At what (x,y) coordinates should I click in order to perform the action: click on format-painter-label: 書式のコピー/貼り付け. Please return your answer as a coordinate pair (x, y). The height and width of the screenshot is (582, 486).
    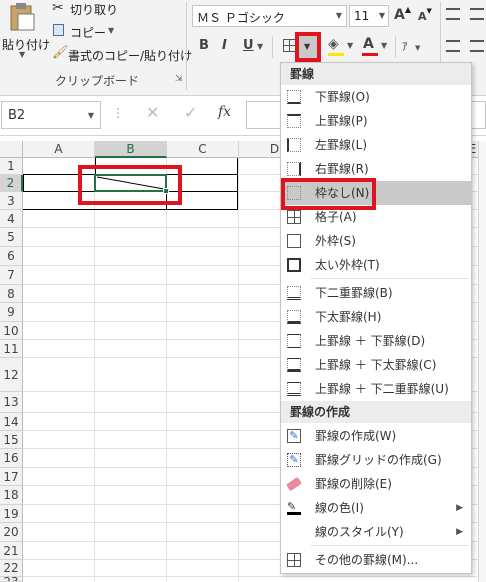
    Looking at the image, I should click on (130, 56).